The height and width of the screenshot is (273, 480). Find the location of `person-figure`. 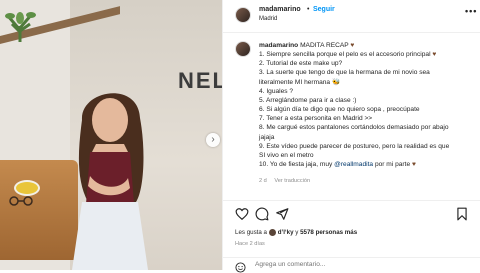

person-figure is located at coordinates (110, 181).